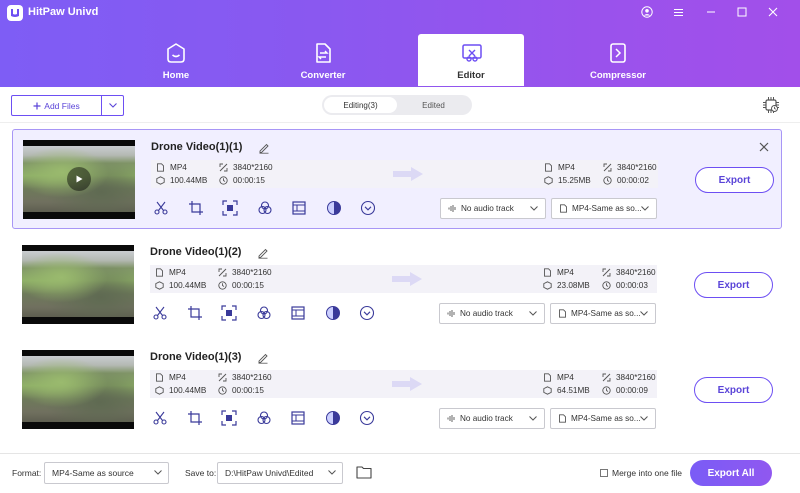 The width and height of the screenshot is (800, 493). I want to click on video-title: Drone Video(1)(3), so click(196, 357).